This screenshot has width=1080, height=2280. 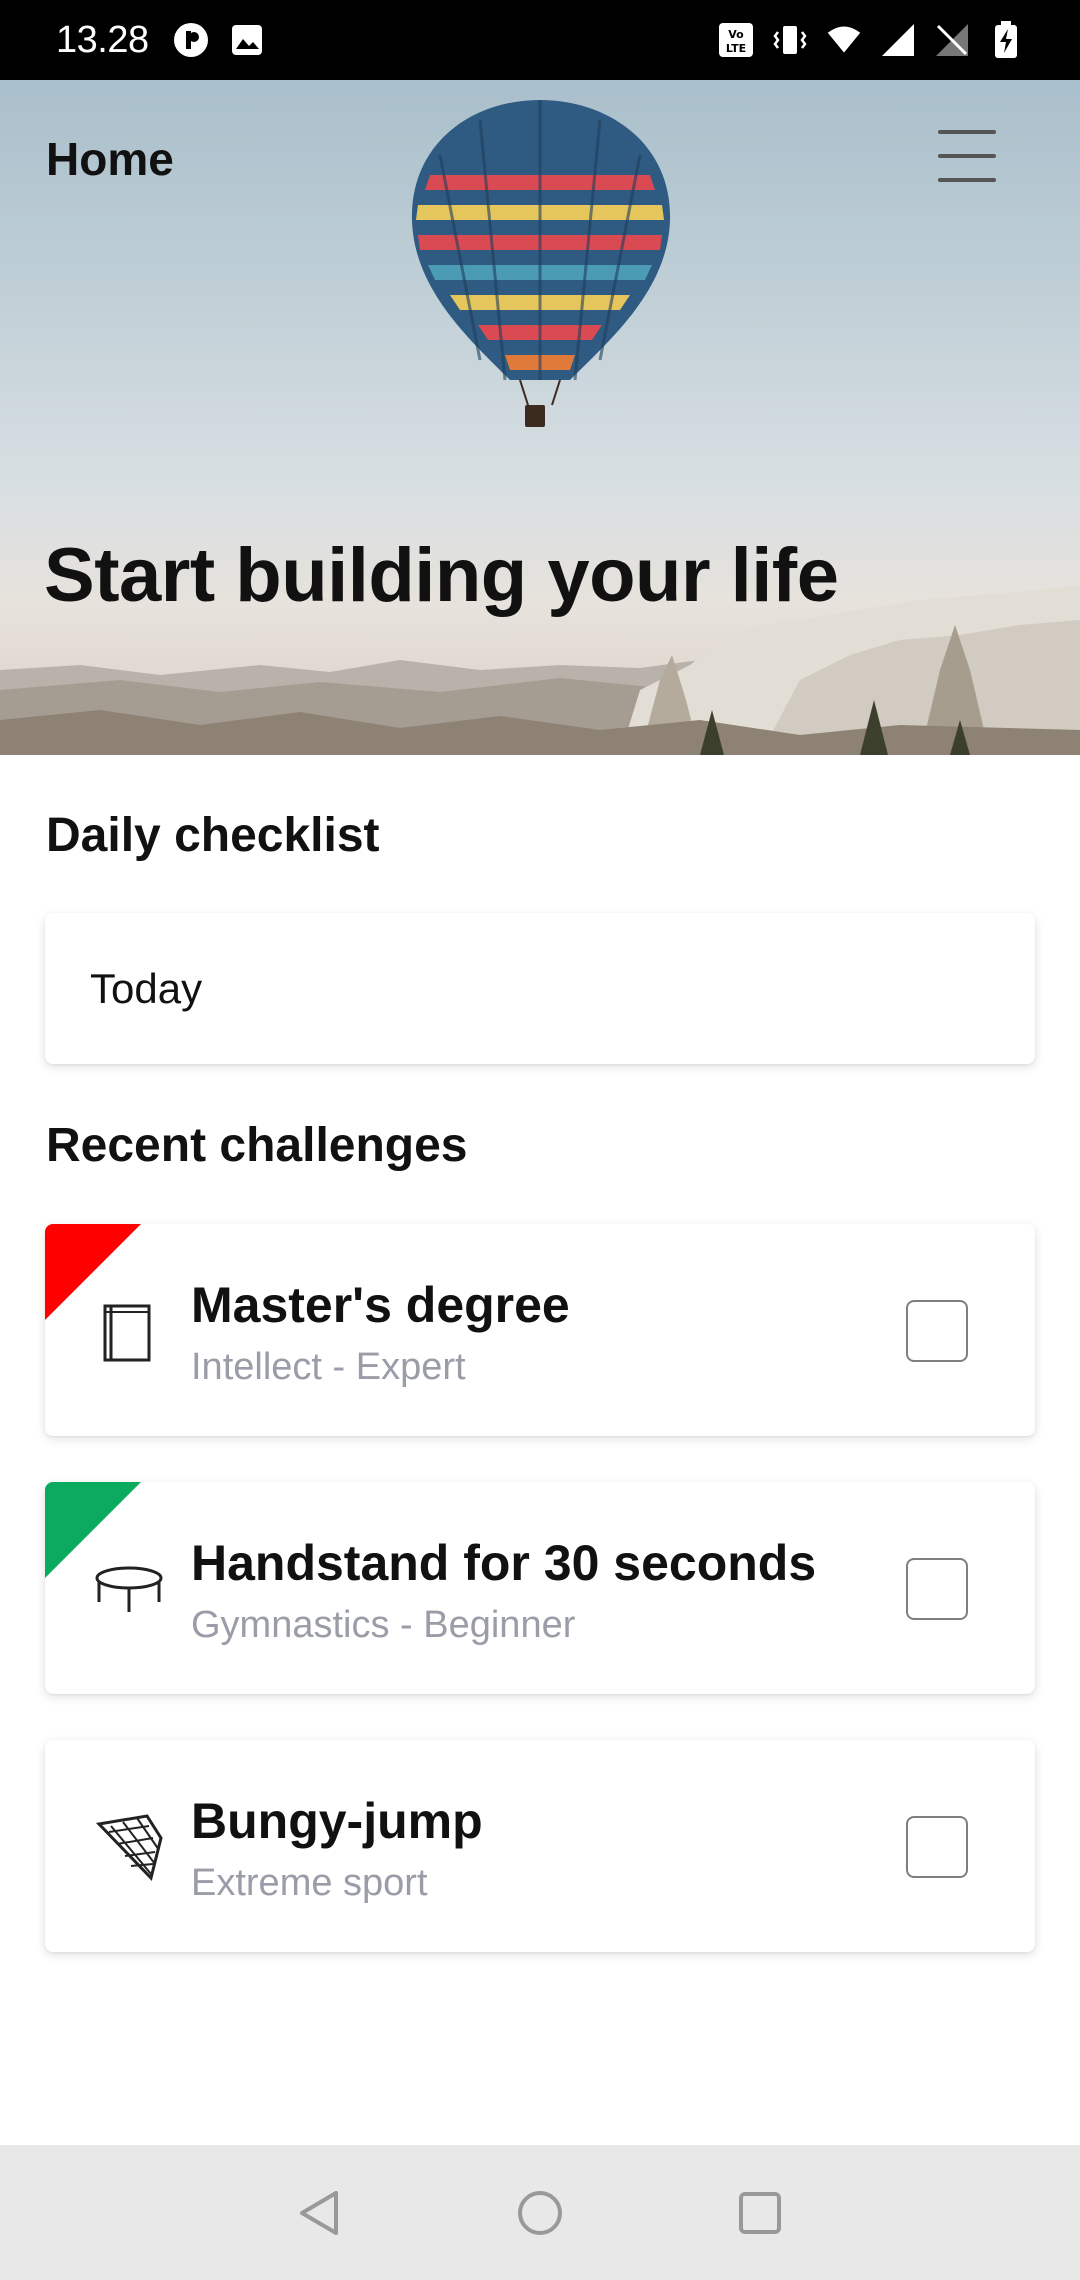 I want to click on hero-headline: Start building your life, so click(x=441, y=575).